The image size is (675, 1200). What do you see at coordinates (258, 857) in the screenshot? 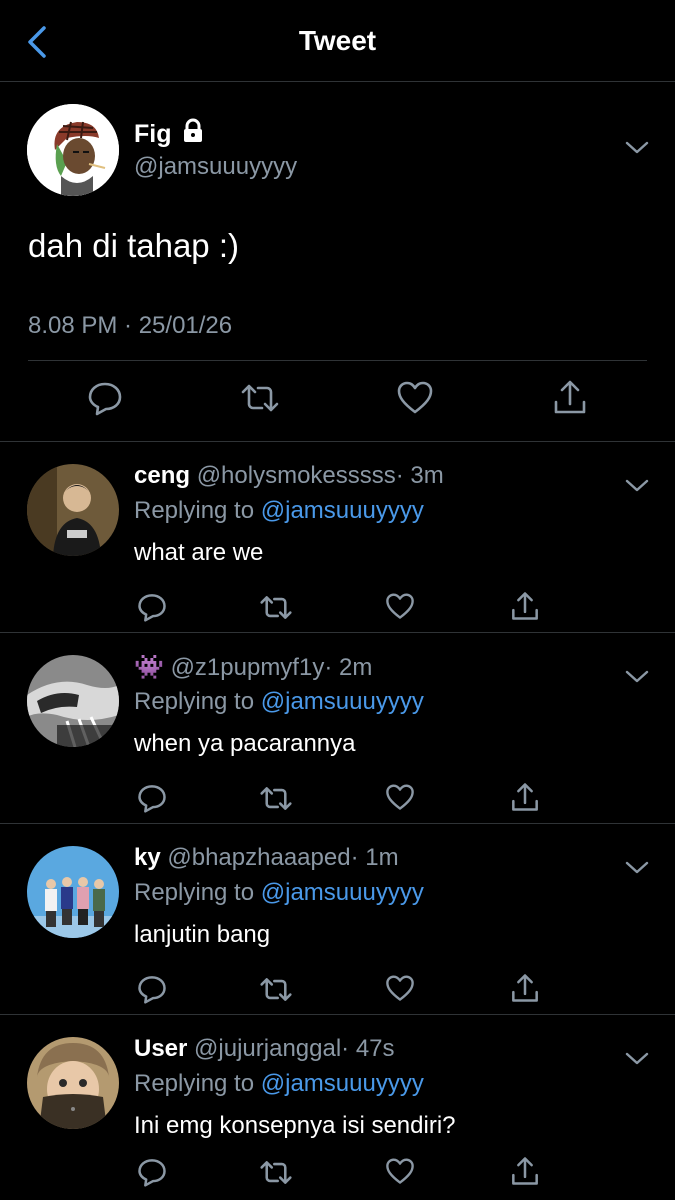
I see `reply-author-handle: @bhapzhaaaped` at bounding box center [258, 857].